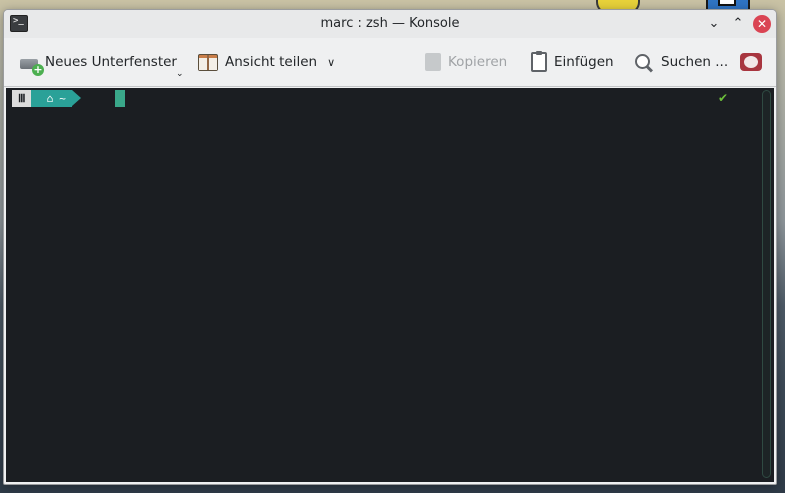 Image resolution: width=785 pixels, height=493 pixels. I want to click on window-title: marc : zsh — Konsole, so click(390, 23).